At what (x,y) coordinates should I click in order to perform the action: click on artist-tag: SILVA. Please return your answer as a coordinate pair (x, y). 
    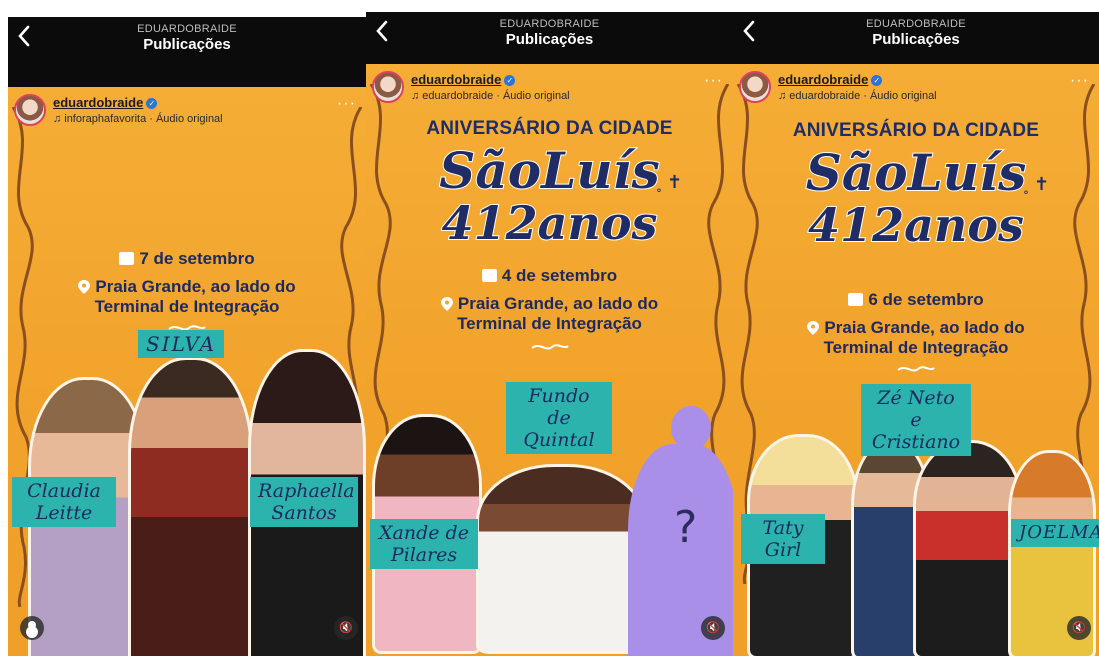
    Looking at the image, I should click on (181, 344).